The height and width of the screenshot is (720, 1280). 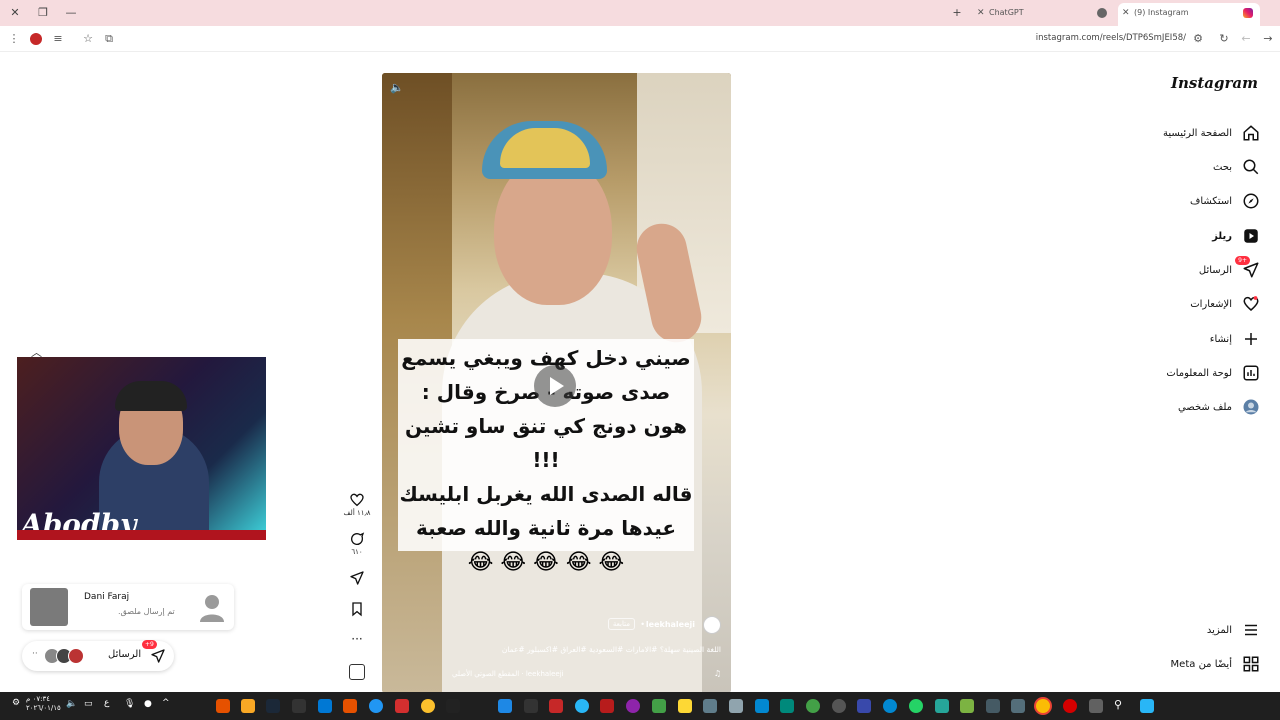 I want to click on audio-thumbnail, so click(x=357, y=673).